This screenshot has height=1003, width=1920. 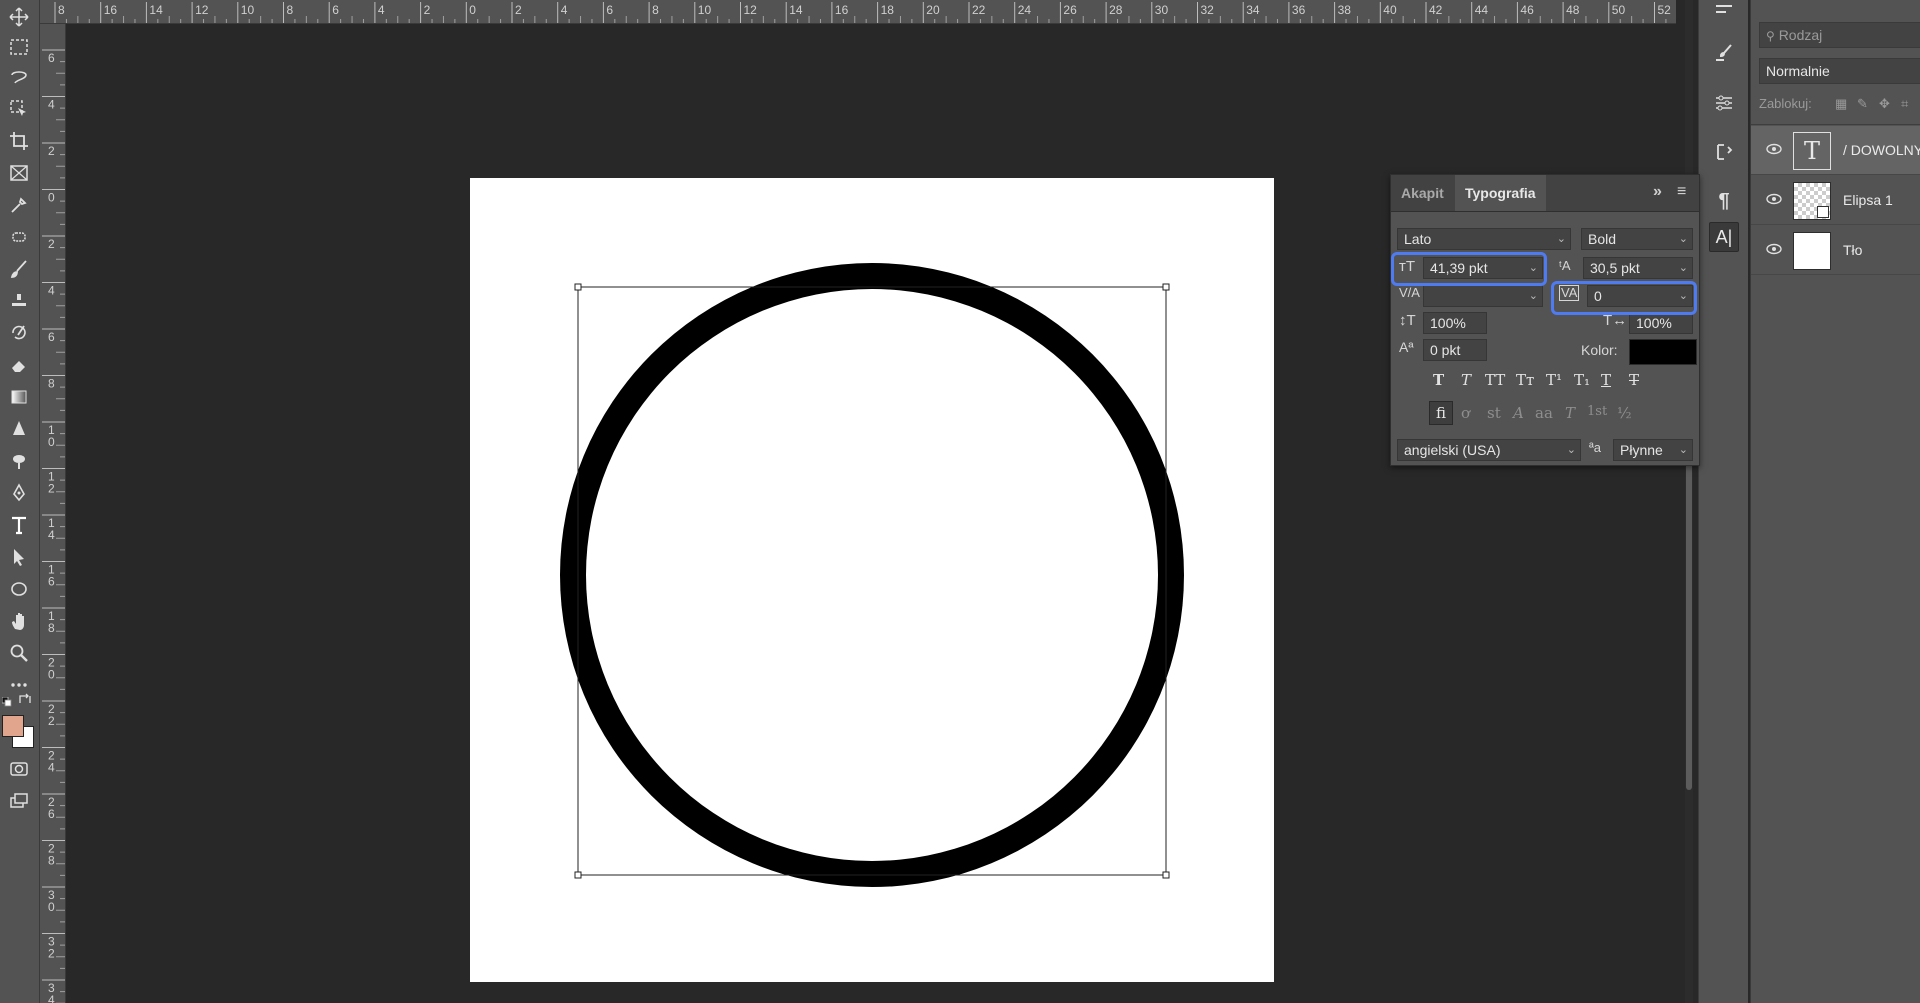 I want to click on font-style-select: Bold ⌄, so click(x=1637, y=239).